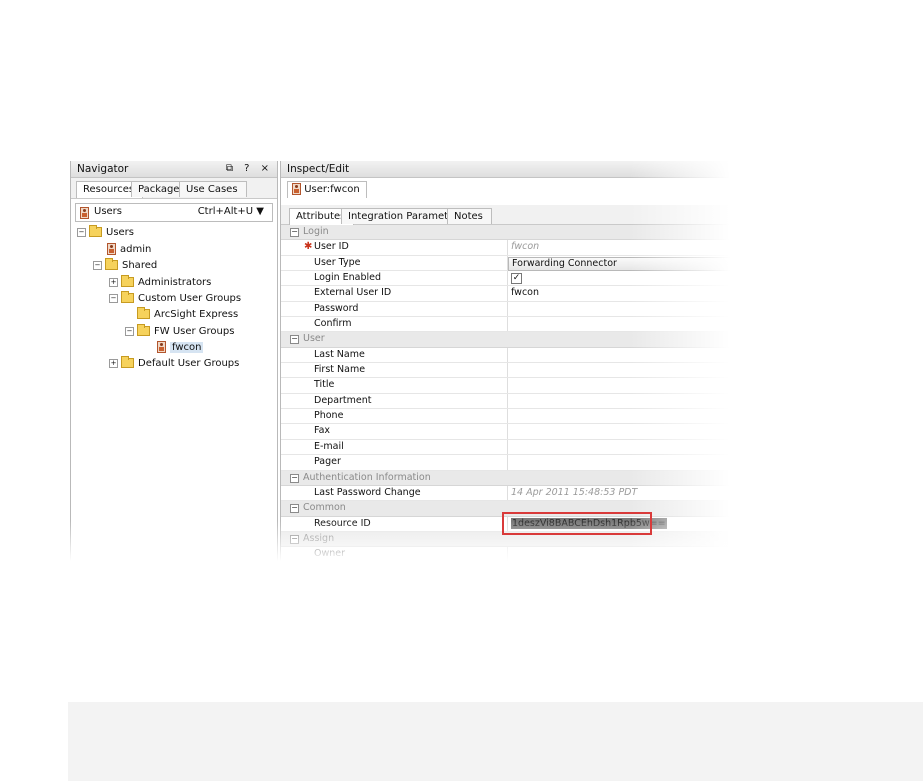  What do you see at coordinates (505, 401) in the screenshot?
I see `attr-row-department: Department` at bounding box center [505, 401].